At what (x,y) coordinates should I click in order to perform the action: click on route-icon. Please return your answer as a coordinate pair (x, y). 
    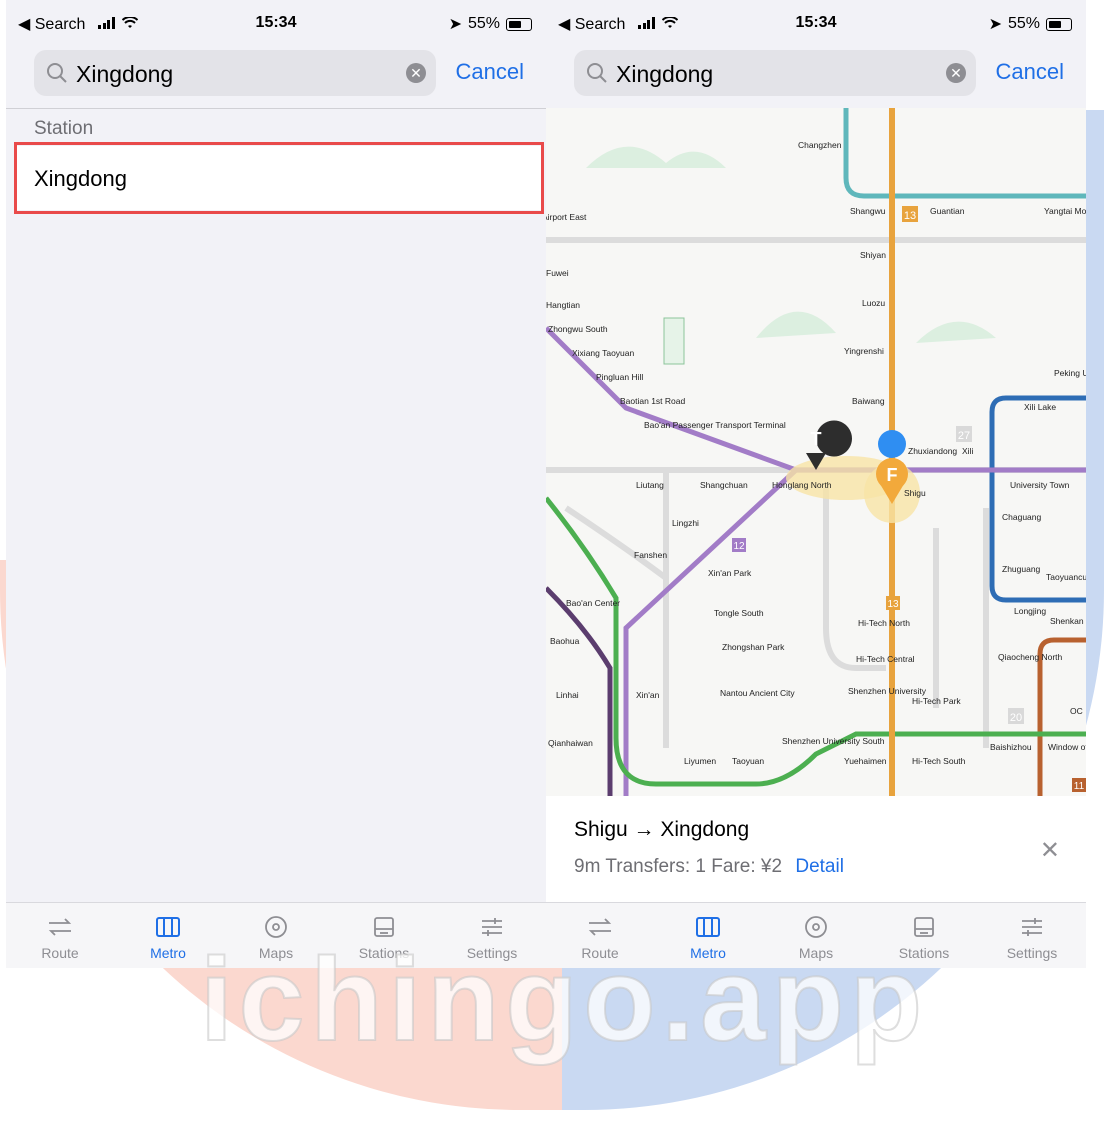
    Looking at the image, I should click on (60, 927).